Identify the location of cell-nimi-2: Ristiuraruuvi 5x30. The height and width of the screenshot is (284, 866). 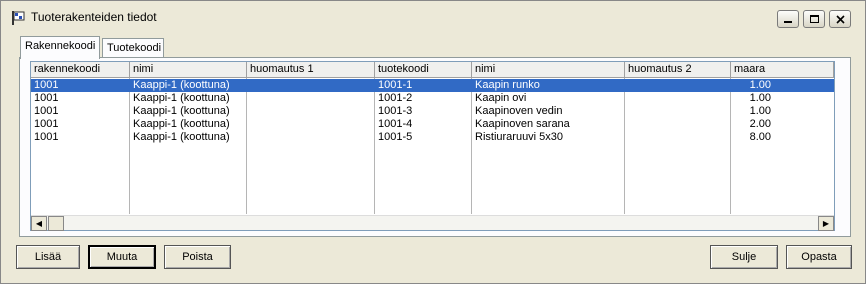
(519, 137).